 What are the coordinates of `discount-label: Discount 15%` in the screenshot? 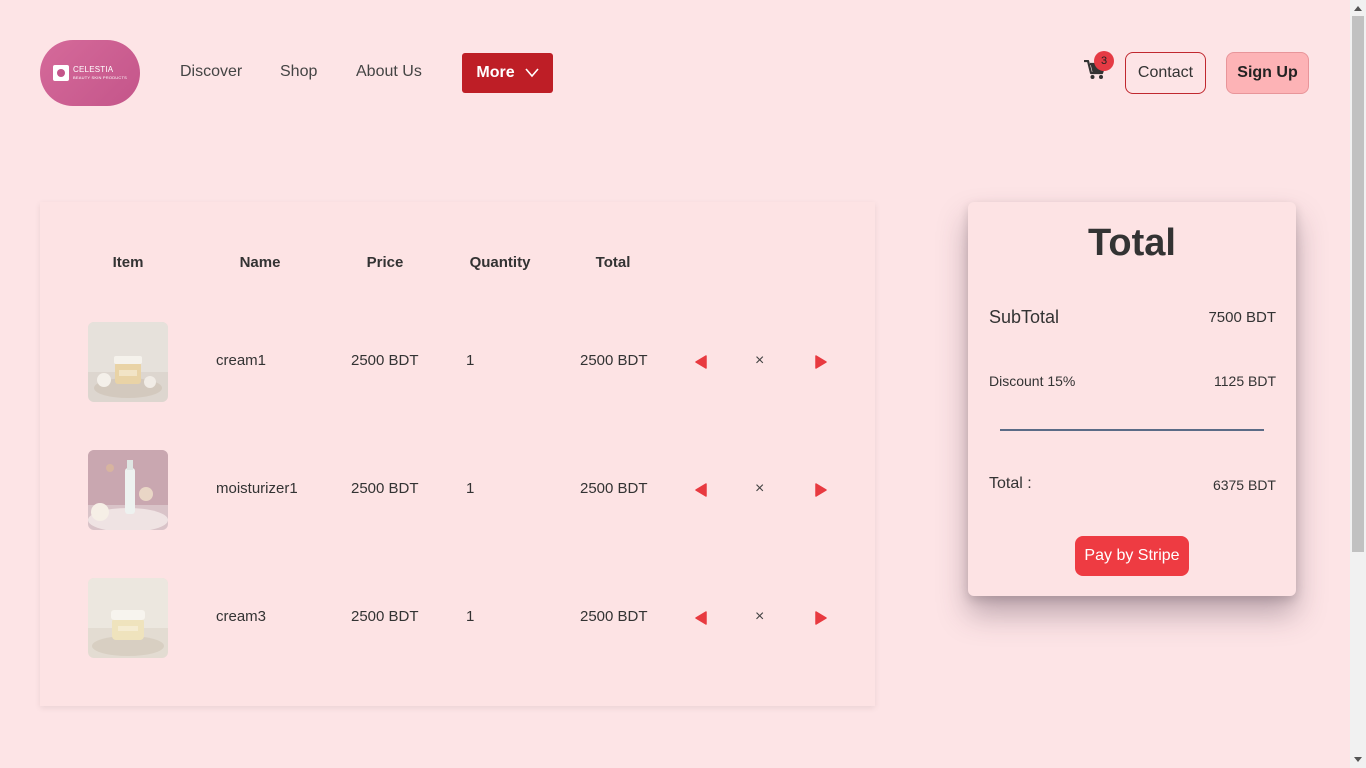 It's located at (1032, 381).